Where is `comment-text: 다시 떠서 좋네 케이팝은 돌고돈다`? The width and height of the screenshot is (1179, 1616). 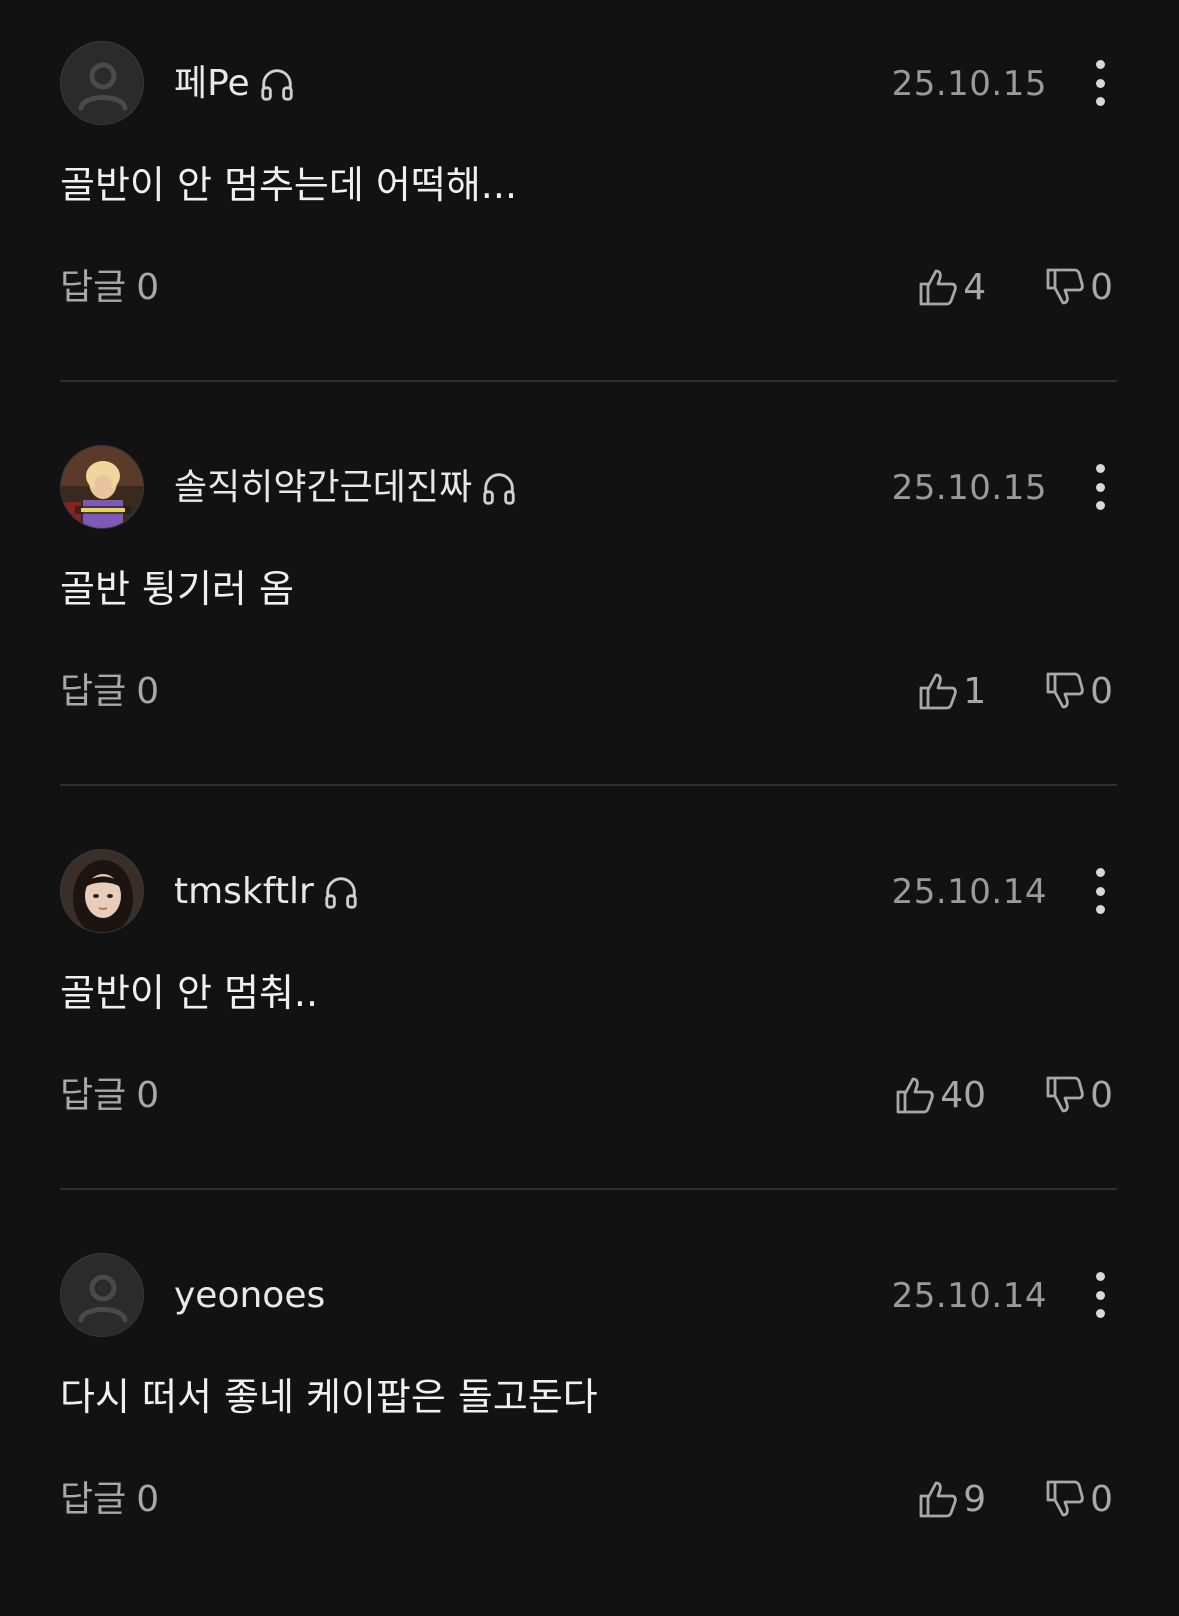 comment-text: 다시 떠서 좋네 케이팝은 돌고돈다 is located at coordinates (329, 1397).